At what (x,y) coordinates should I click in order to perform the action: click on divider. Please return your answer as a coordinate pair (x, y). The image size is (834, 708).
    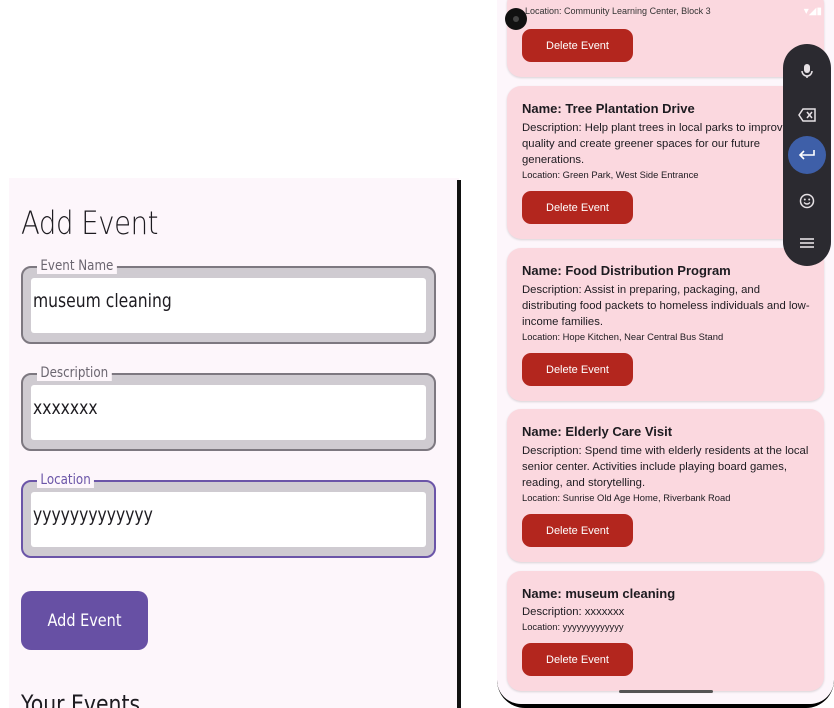
    Looking at the image, I should click on (459, 444).